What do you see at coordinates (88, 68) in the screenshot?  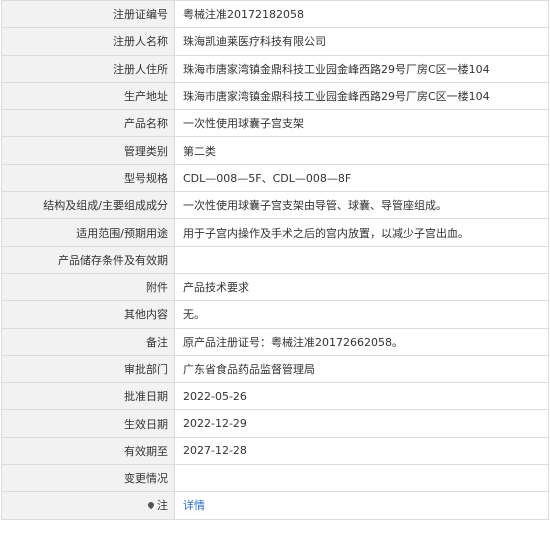 I see `field-label: 注册人住所` at bounding box center [88, 68].